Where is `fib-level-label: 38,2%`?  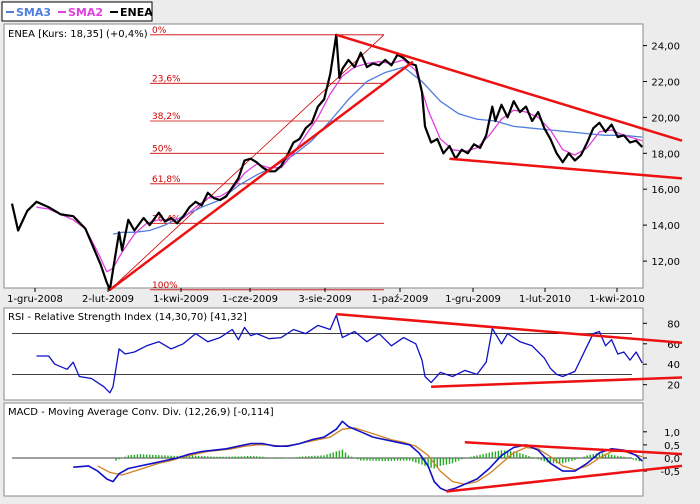 fib-level-label: 38,2% is located at coordinates (166, 117).